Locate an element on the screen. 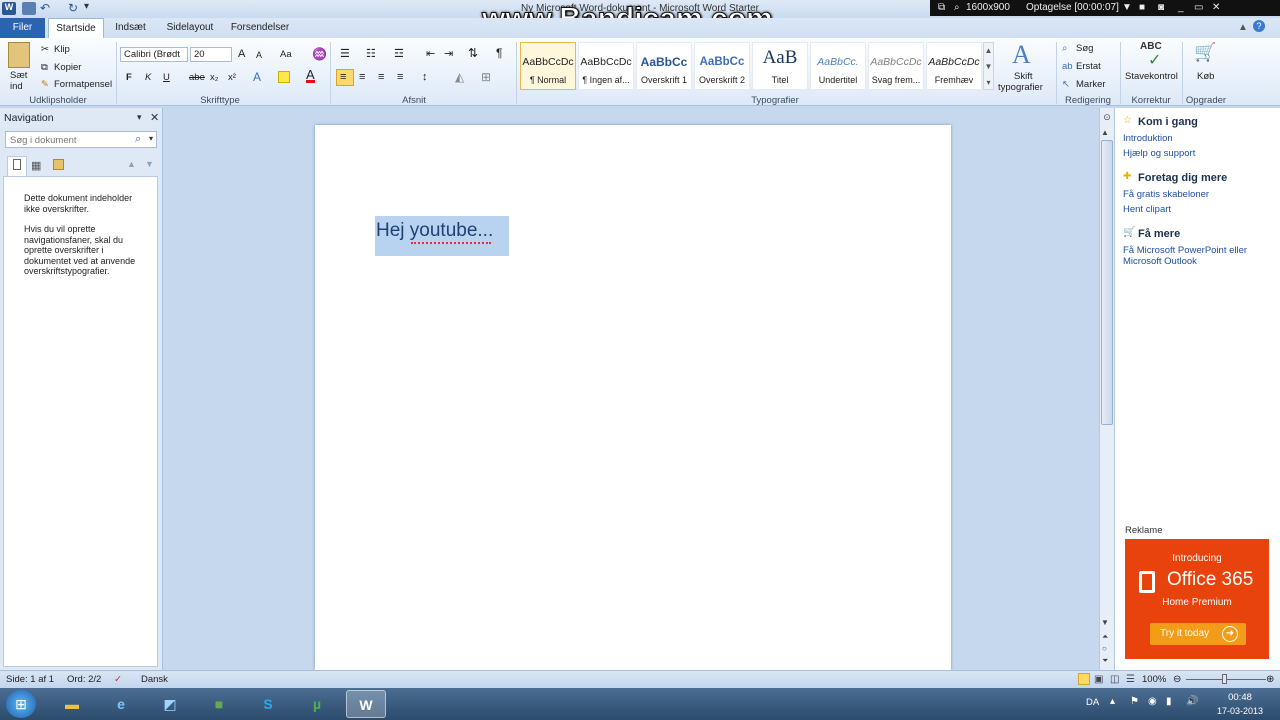 The width and height of the screenshot is (1280, 720). zoom-in-icon: ⊕ is located at coordinates (1270, 679).